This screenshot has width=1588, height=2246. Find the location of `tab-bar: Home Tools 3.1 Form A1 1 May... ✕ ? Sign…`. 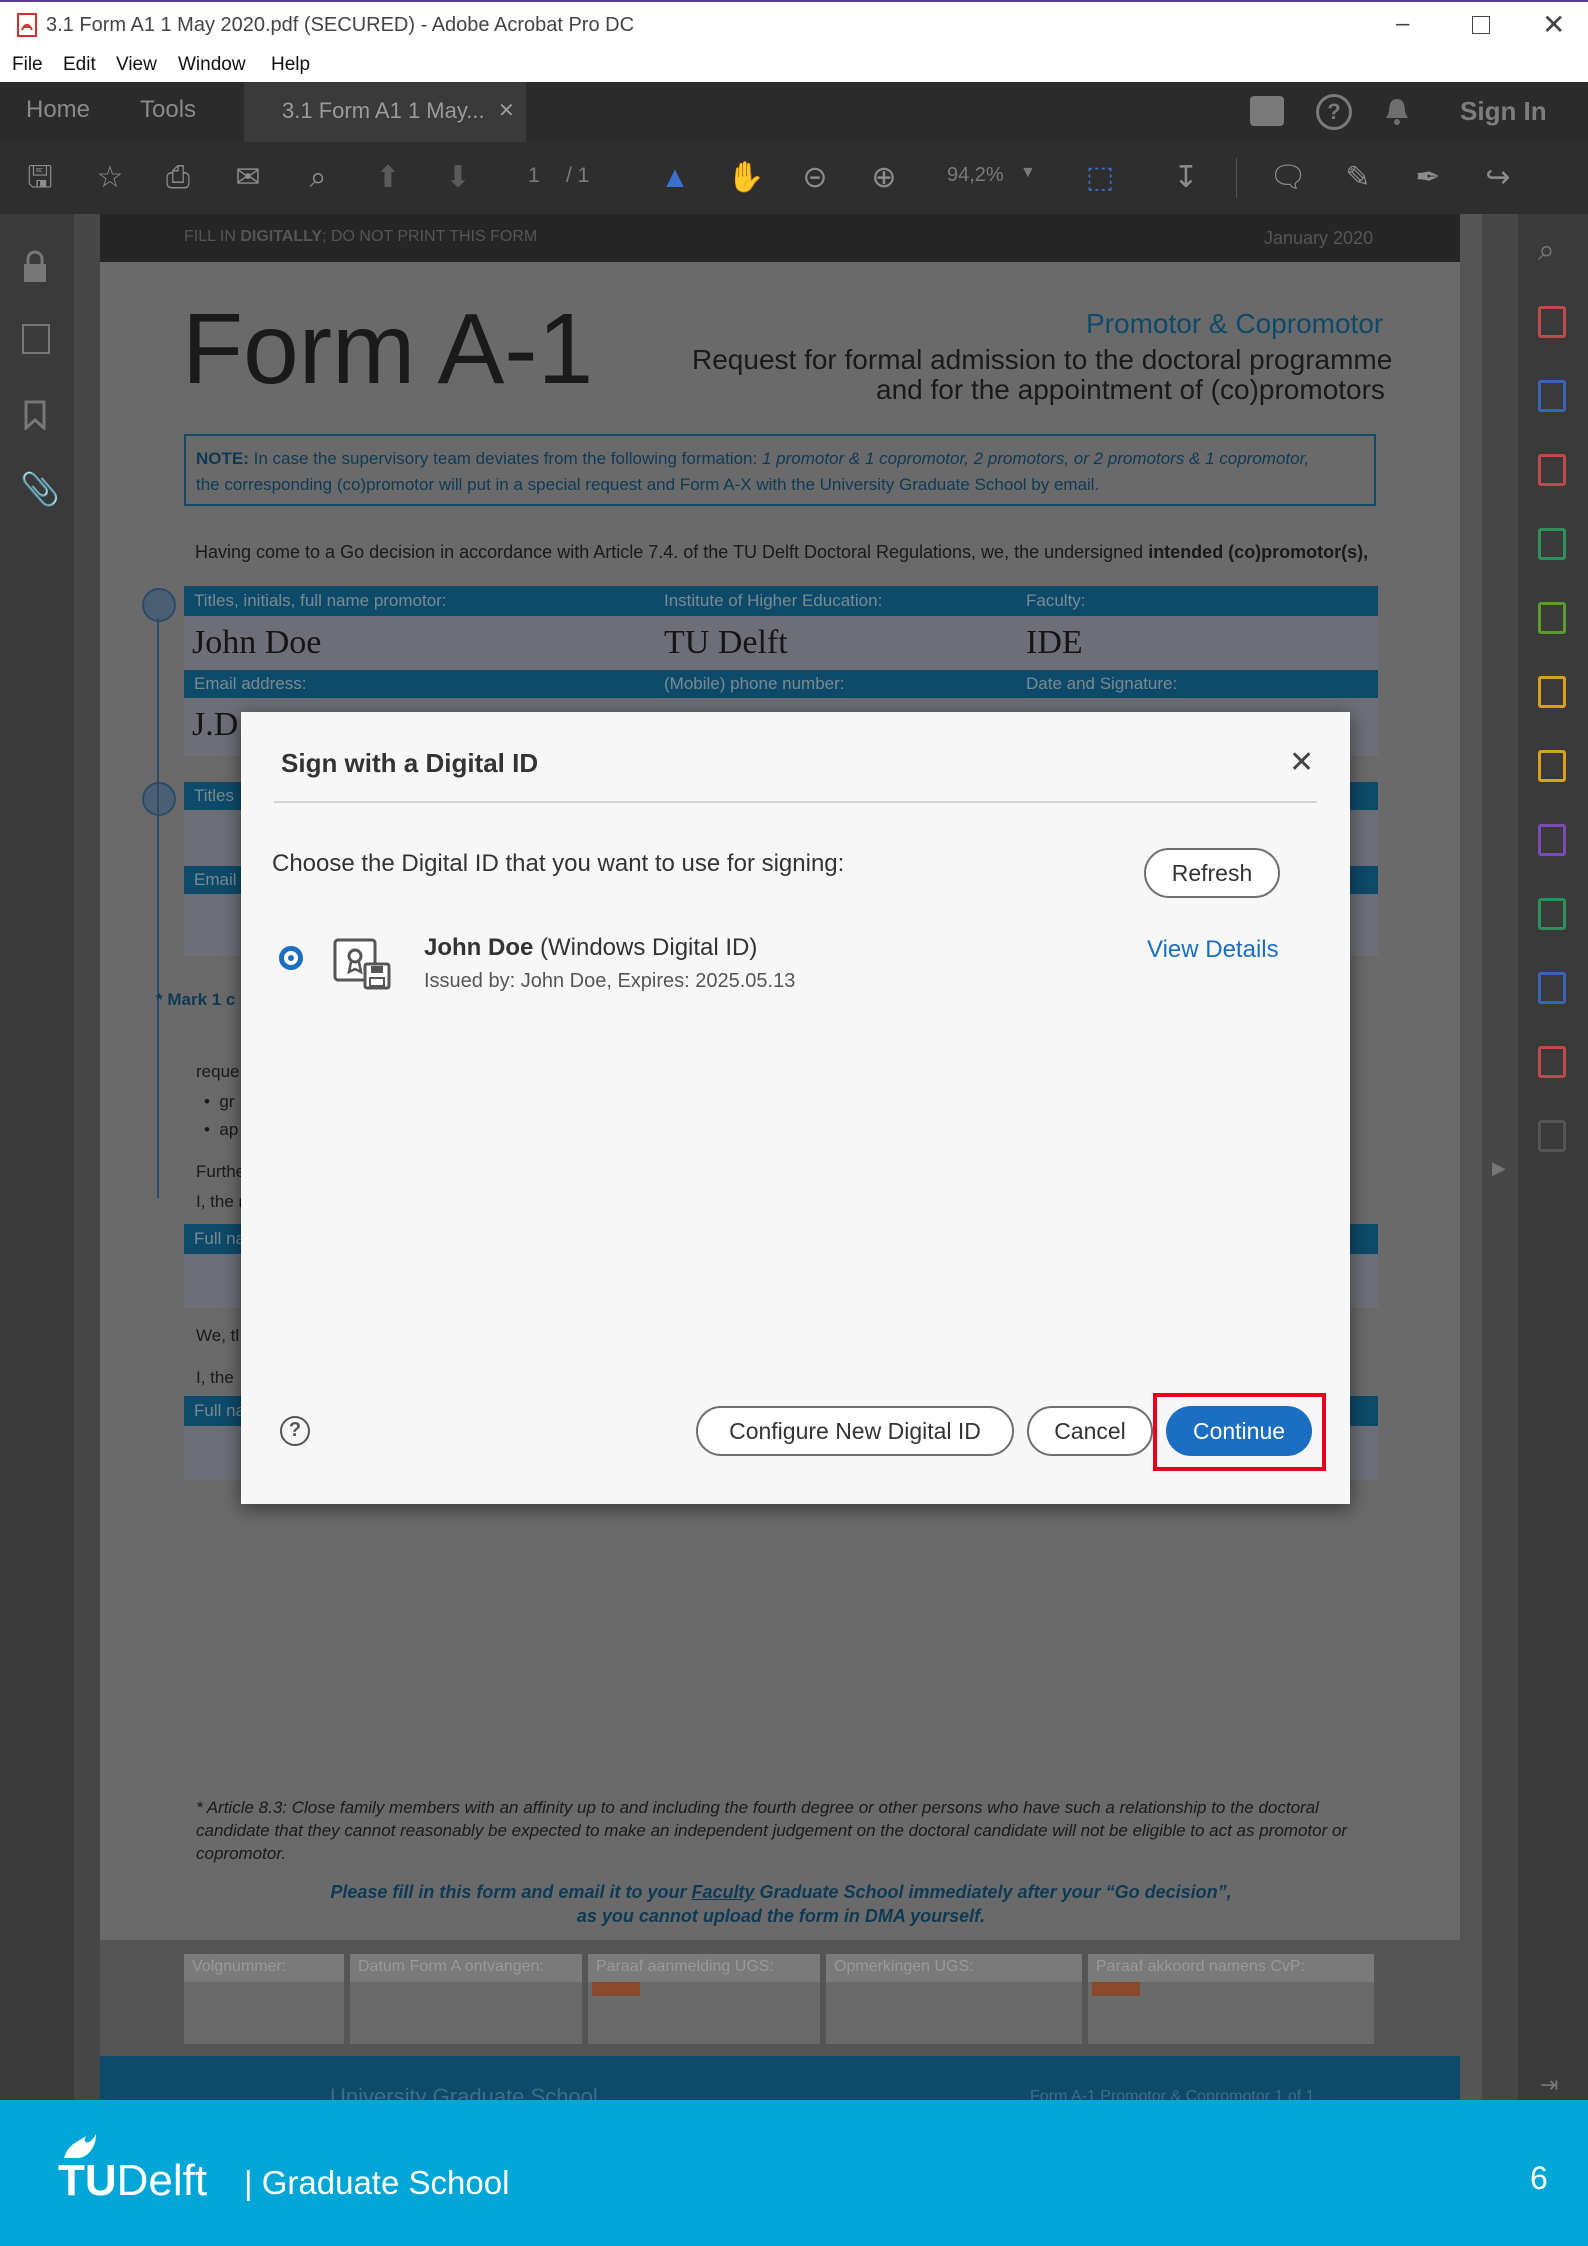

tab-bar: Home Tools 3.1 Form A1 1 May... ✕ ? Sign… is located at coordinates (794, 112).